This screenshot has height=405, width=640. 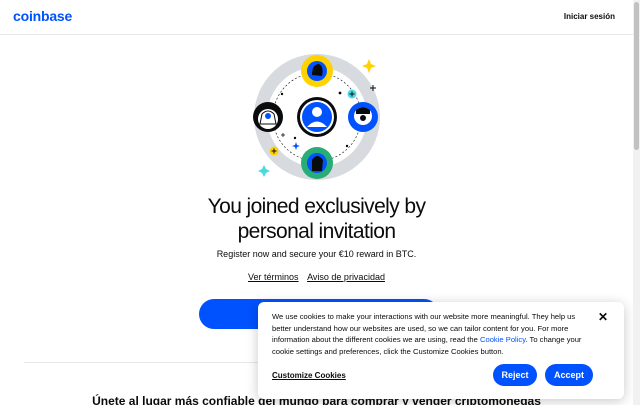 What do you see at coordinates (316, 17) in the screenshot?
I see `top-nav: coinbase Iniciar sesión` at bounding box center [316, 17].